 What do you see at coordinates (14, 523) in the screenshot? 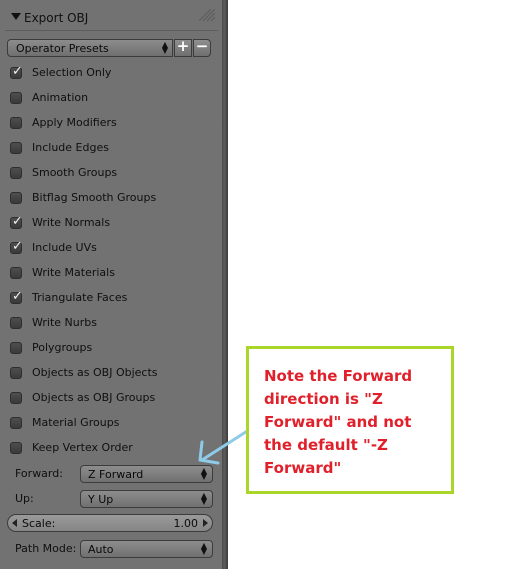
I see `decrement-arrow-icon` at bounding box center [14, 523].